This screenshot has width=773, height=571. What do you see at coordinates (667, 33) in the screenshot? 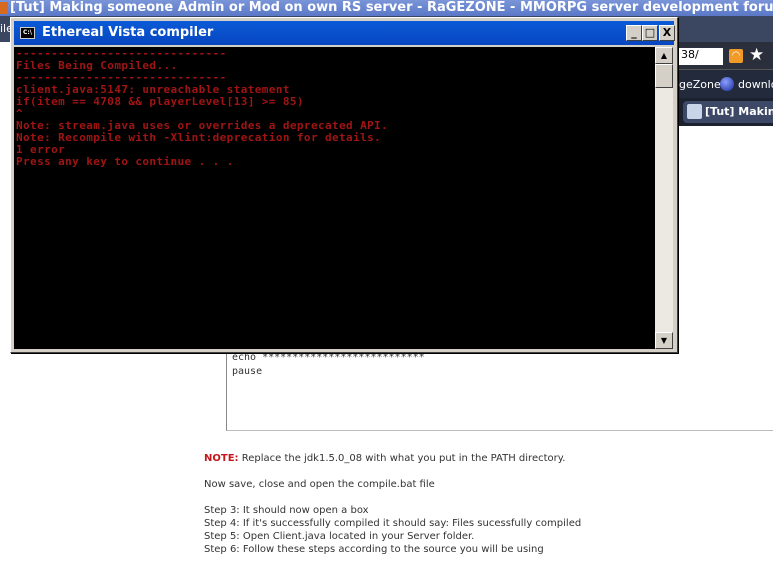
I see `close-button: X` at bounding box center [667, 33].